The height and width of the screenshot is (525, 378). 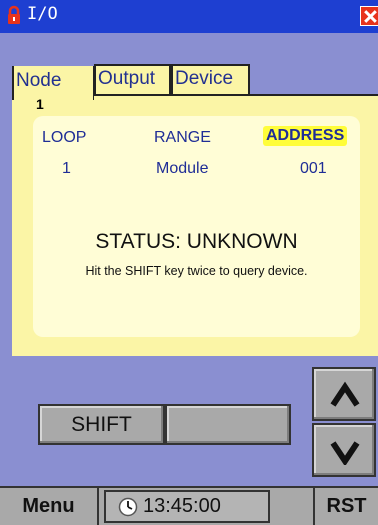 I want to click on scroll-down-button, so click(x=344, y=450).